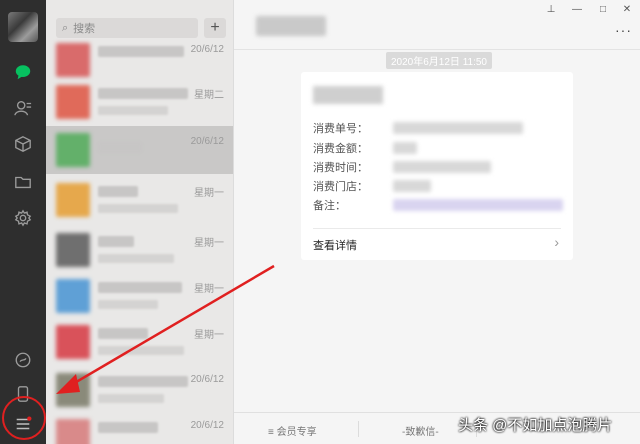 This screenshot has width=640, height=444. Describe the element at coordinates (65, 27) in the screenshot. I see `search-icon: ⌕` at that location.